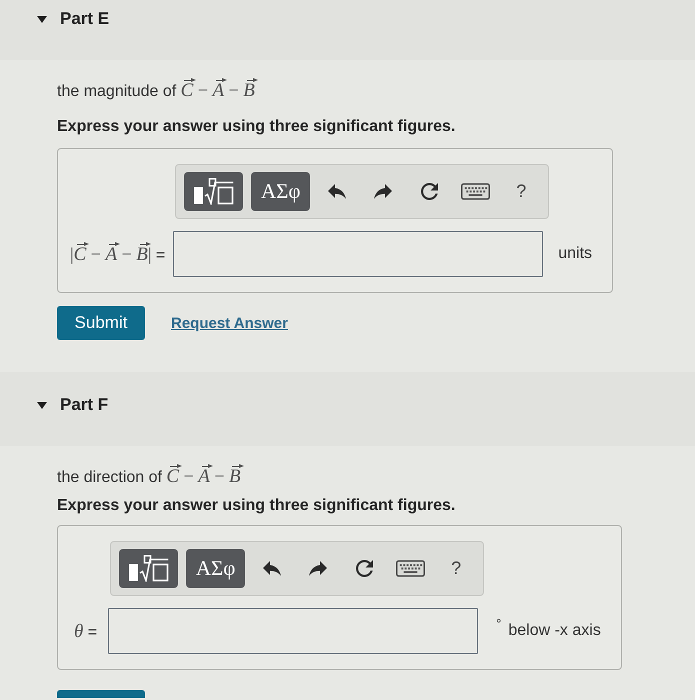 The width and height of the screenshot is (695, 700). What do you see at coordinates (376, 476) in the screenshot?
I see `question-text: the direction of C − A − B` at bounding box center [376, 476].